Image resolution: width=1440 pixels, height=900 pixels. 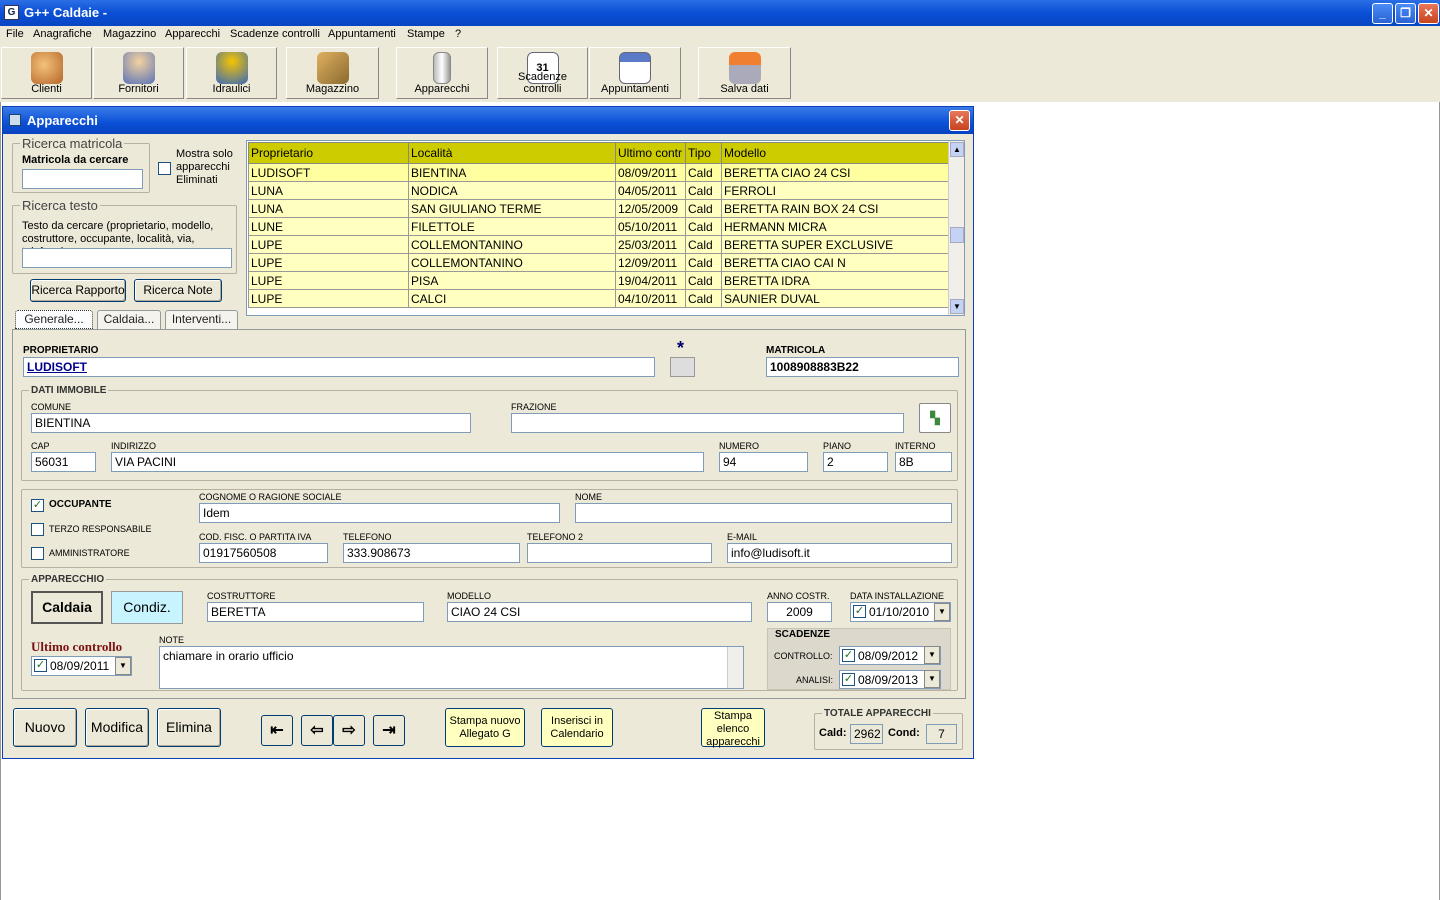 What do you see at coordinates (923, 462) in the screenshot?
I see `interno-field: 8B` at bounding box center [923, 462].